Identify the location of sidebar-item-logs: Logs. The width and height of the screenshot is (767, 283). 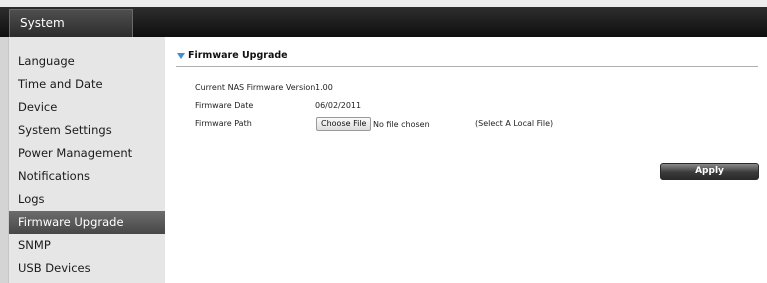
(87, 199).